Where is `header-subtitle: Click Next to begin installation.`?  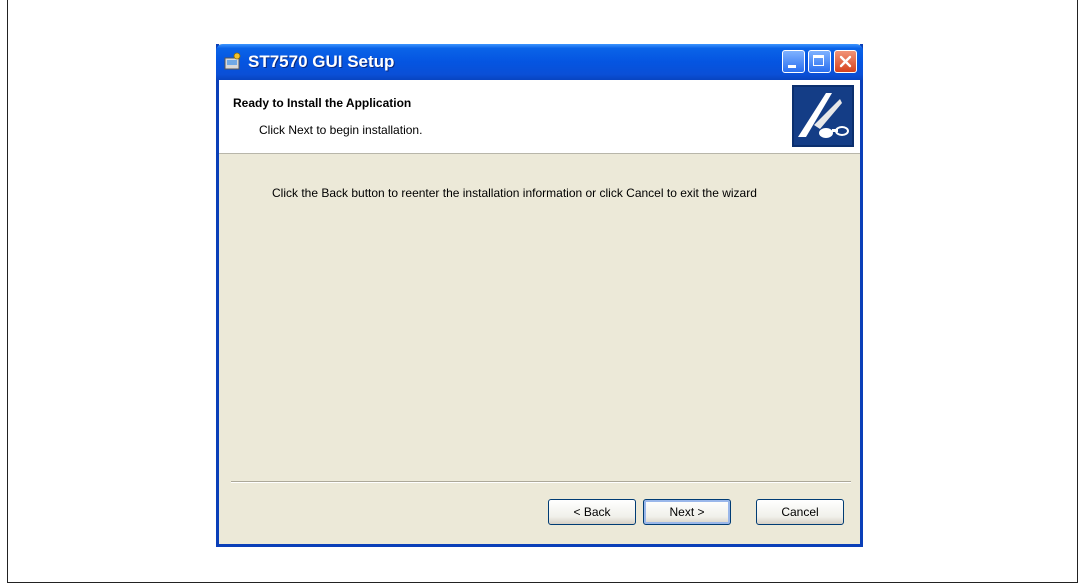
header-subtitle: Click Next to begin installation. is located at coordinates (341, 130).